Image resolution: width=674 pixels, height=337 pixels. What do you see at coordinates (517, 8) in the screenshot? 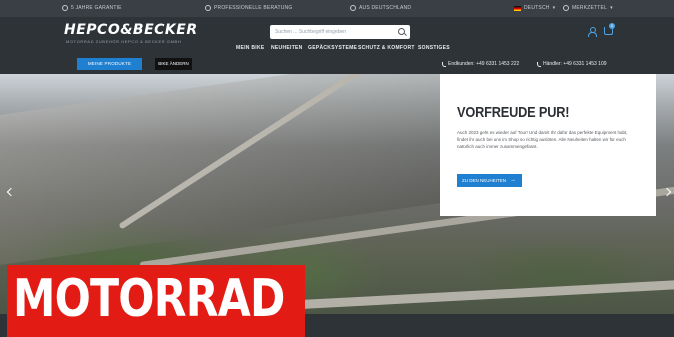
I see `german-flag-icon` at bounding box center [517, 8].